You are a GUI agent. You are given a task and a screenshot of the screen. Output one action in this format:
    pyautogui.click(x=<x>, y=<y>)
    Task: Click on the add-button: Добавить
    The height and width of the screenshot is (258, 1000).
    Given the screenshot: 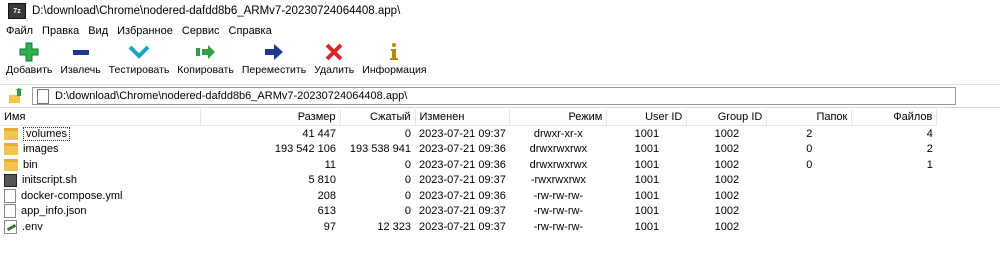 What is the action you would take?
    pyautogui.click(x=29, y=62)
    